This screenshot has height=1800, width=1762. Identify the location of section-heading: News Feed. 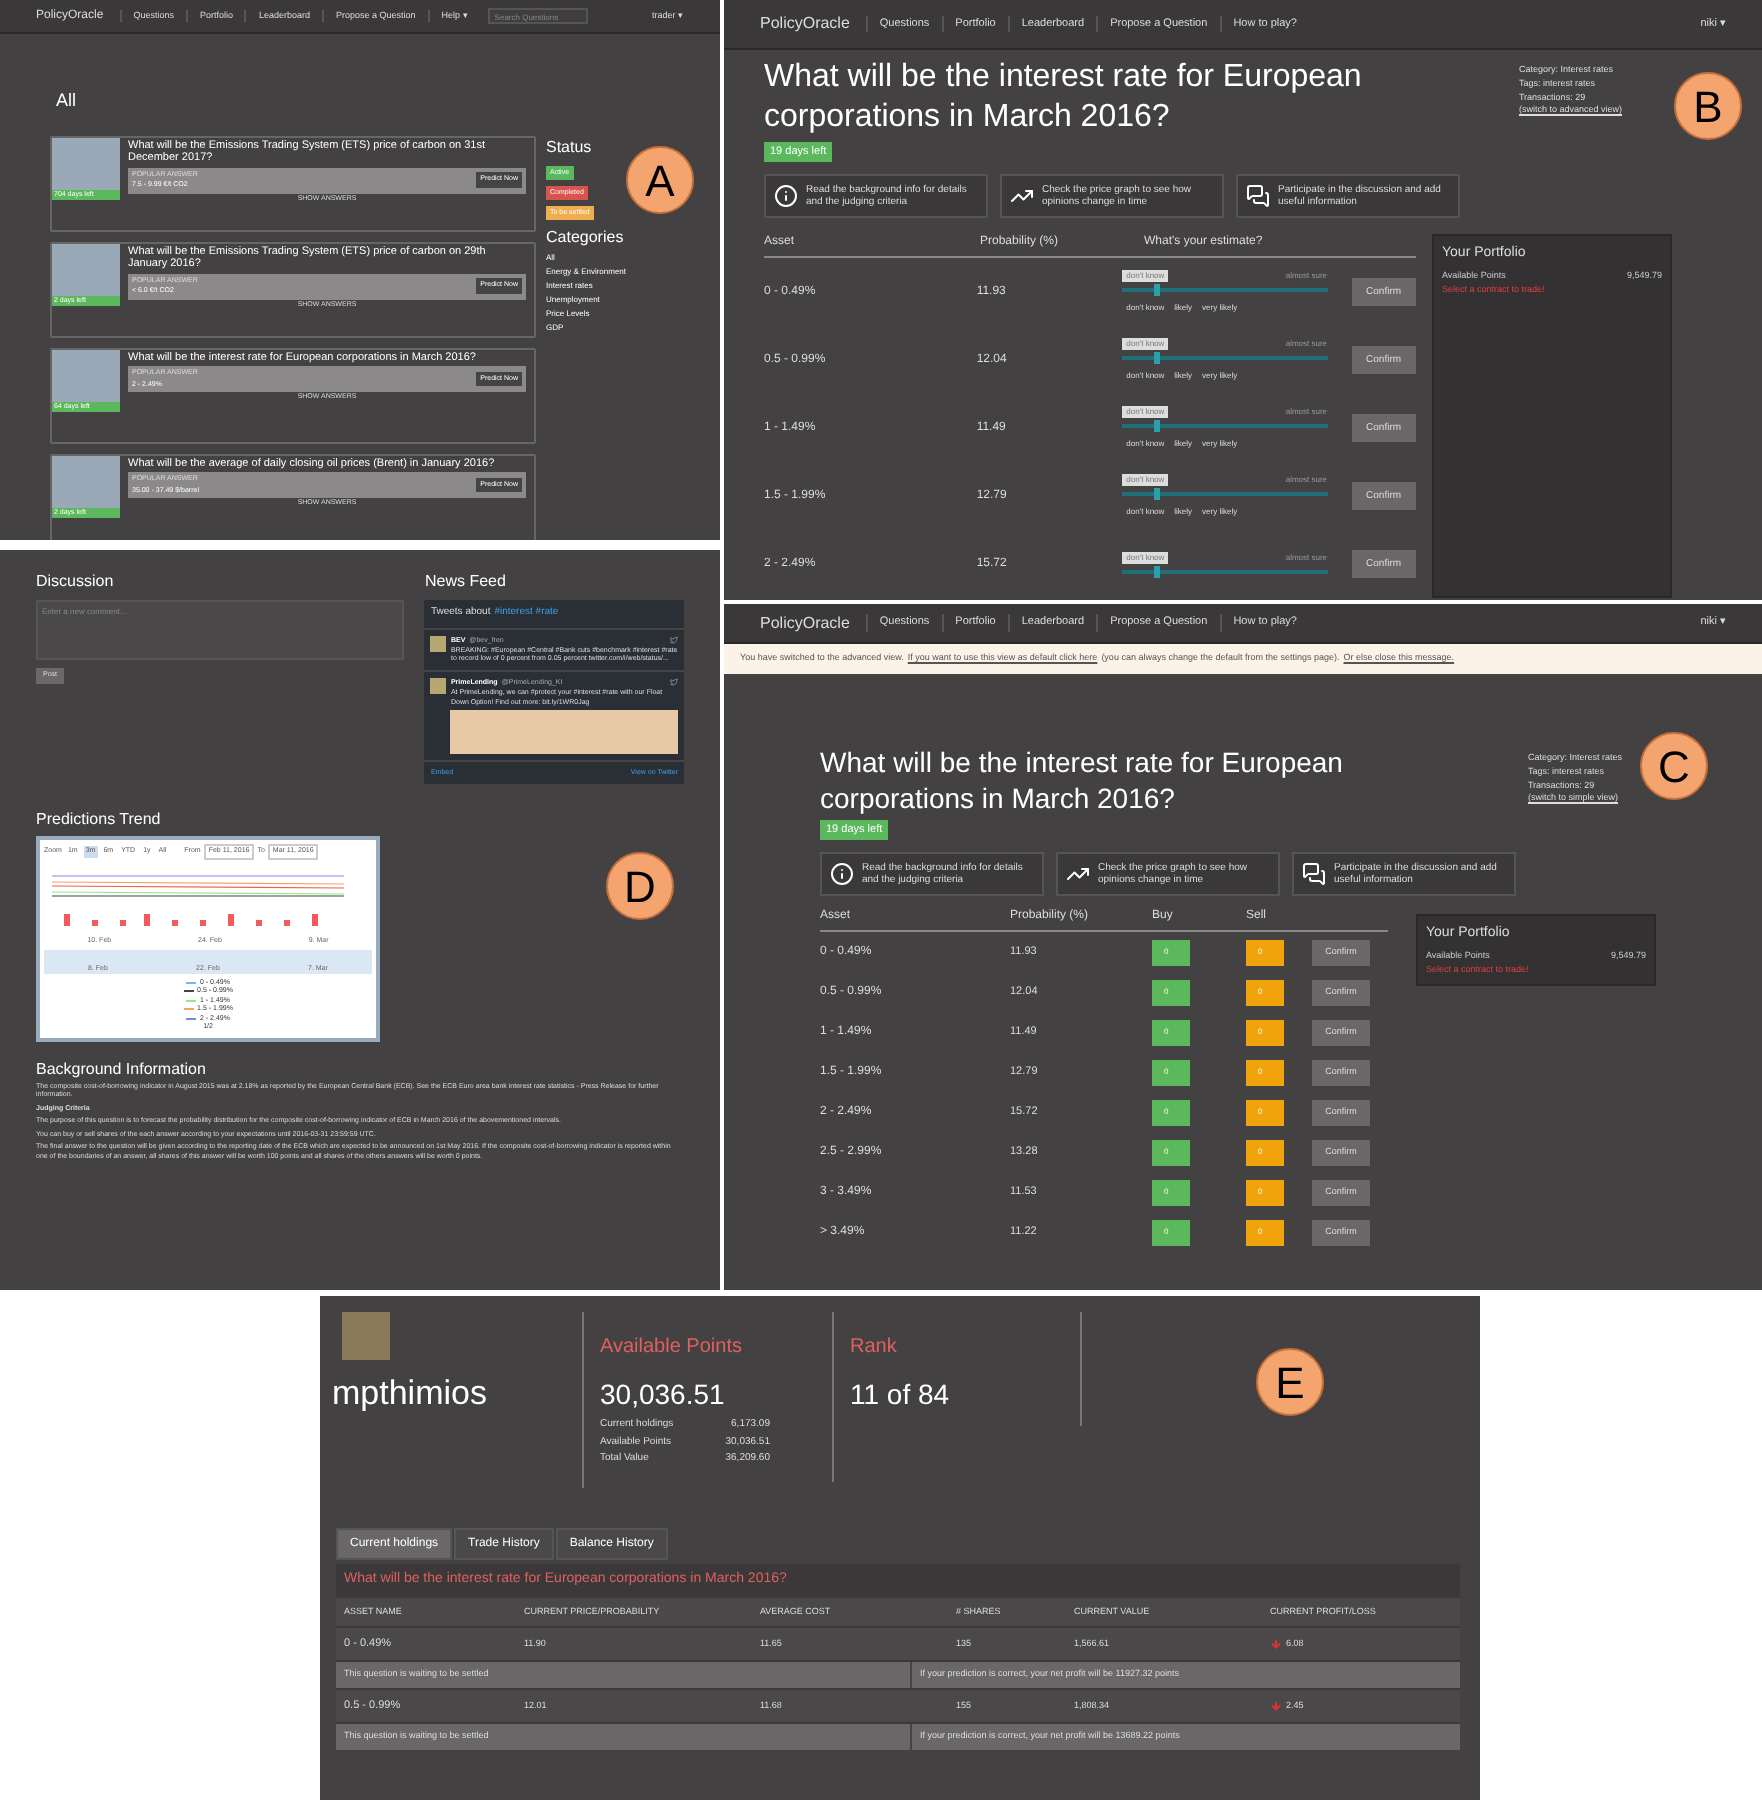
(466, 582).